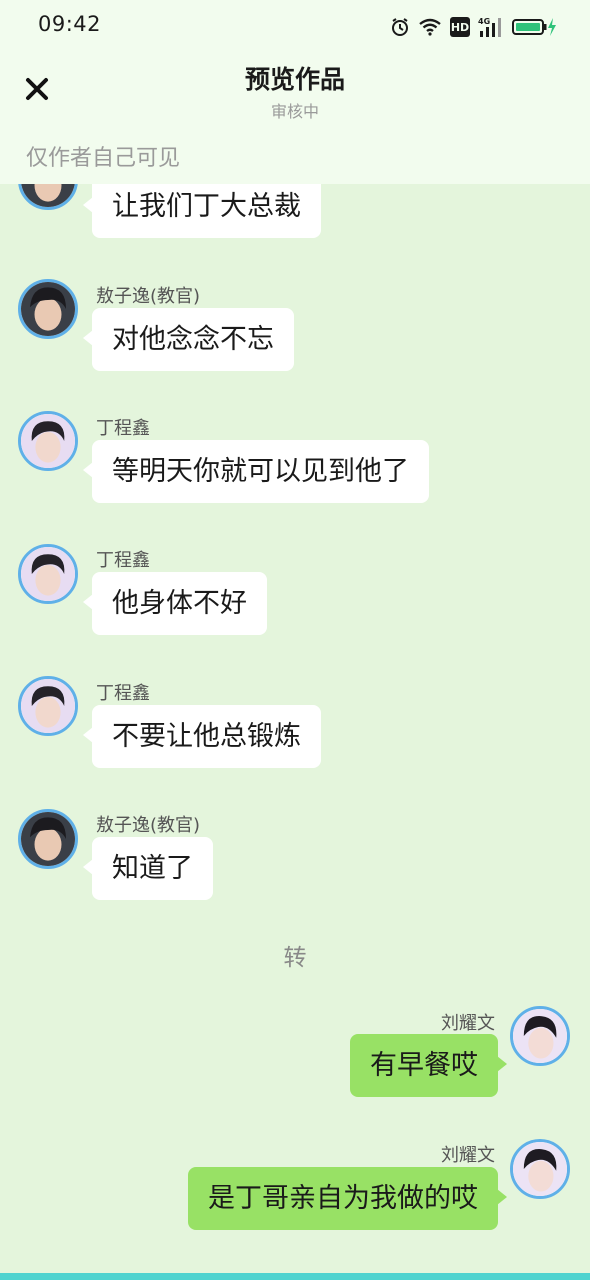 Image resolution: width=590 pixels, height=1280 pixels. Describe the element at coordinates (294, 111) in the screenshot. I see `review-status: 审核中` at that location.